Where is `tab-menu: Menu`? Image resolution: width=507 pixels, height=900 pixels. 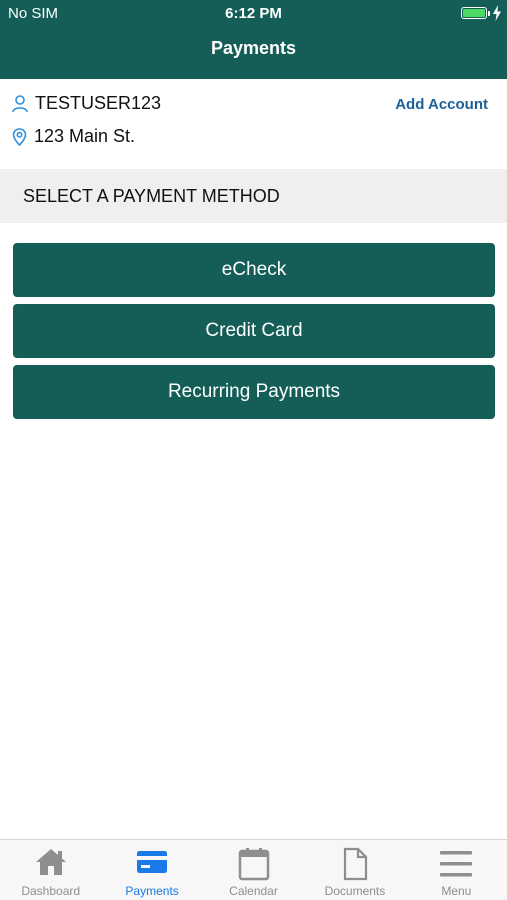
tab-menu: Menu is located at coordinates (456, 870).